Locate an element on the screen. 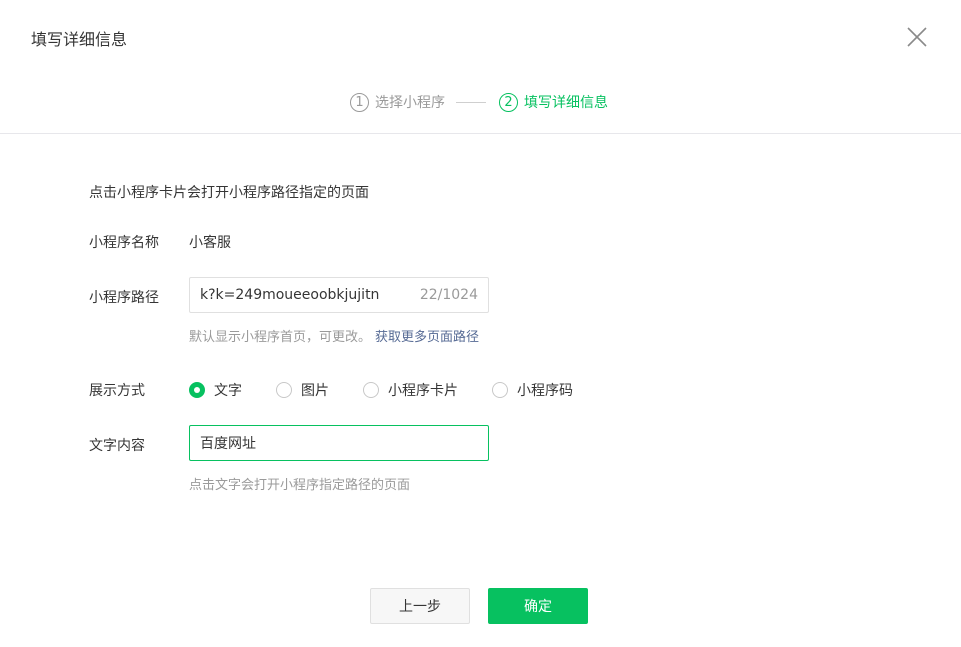  step-label: 填写详细信息 is located at coordinates (566, 103).